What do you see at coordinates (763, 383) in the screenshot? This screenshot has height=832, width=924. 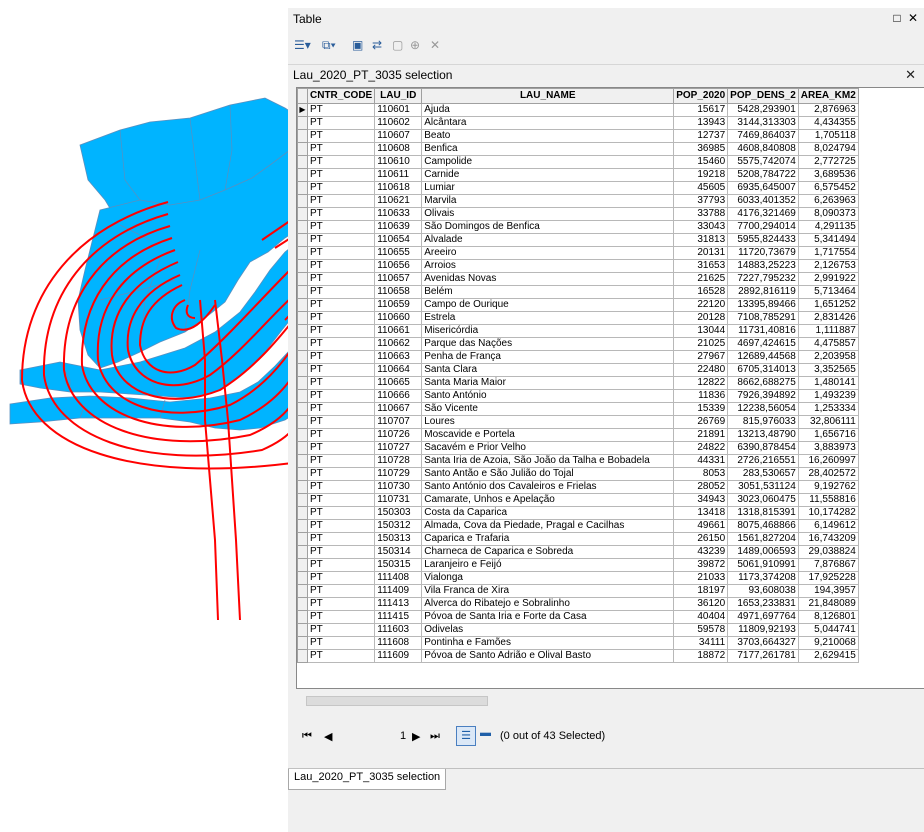 I see `table-cell: 8662,688275` at bounding box center [763, 383].